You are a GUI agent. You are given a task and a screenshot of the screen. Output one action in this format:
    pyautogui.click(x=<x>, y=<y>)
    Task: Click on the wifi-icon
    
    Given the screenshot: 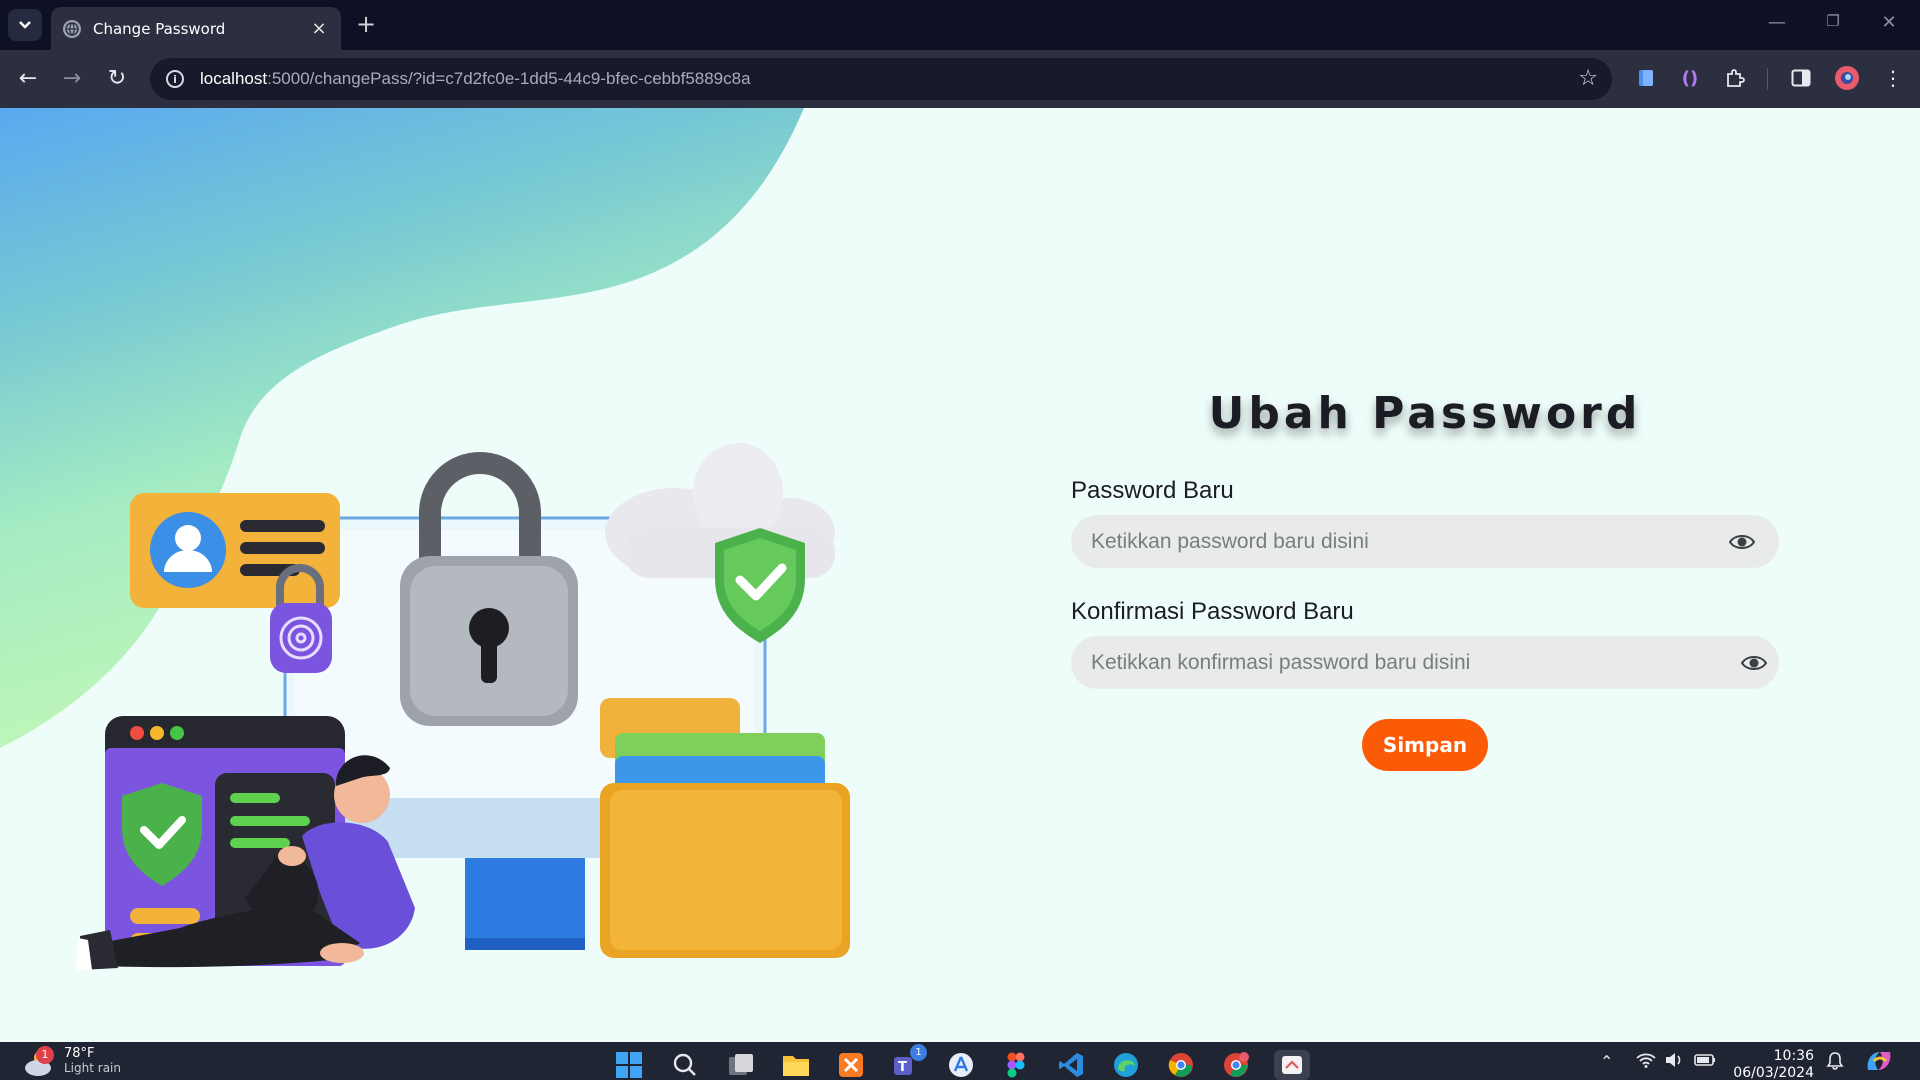 What is the action you would take?
    pyautogui.click(x=1646, y=1062)
    